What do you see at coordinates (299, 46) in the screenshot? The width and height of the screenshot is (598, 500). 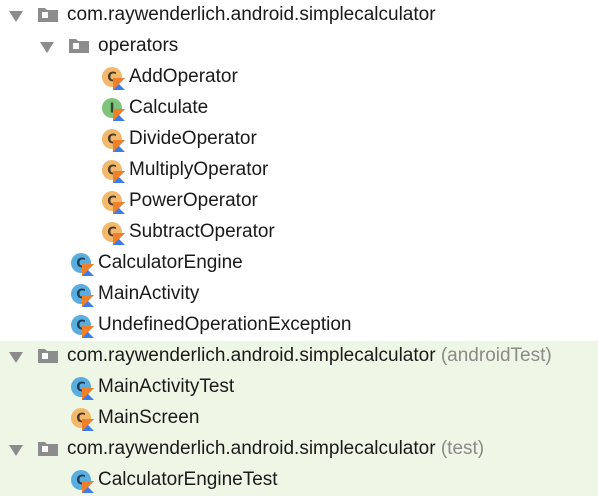 I see `tree-row-operators-package: operators` at bounding box center [299, 46].